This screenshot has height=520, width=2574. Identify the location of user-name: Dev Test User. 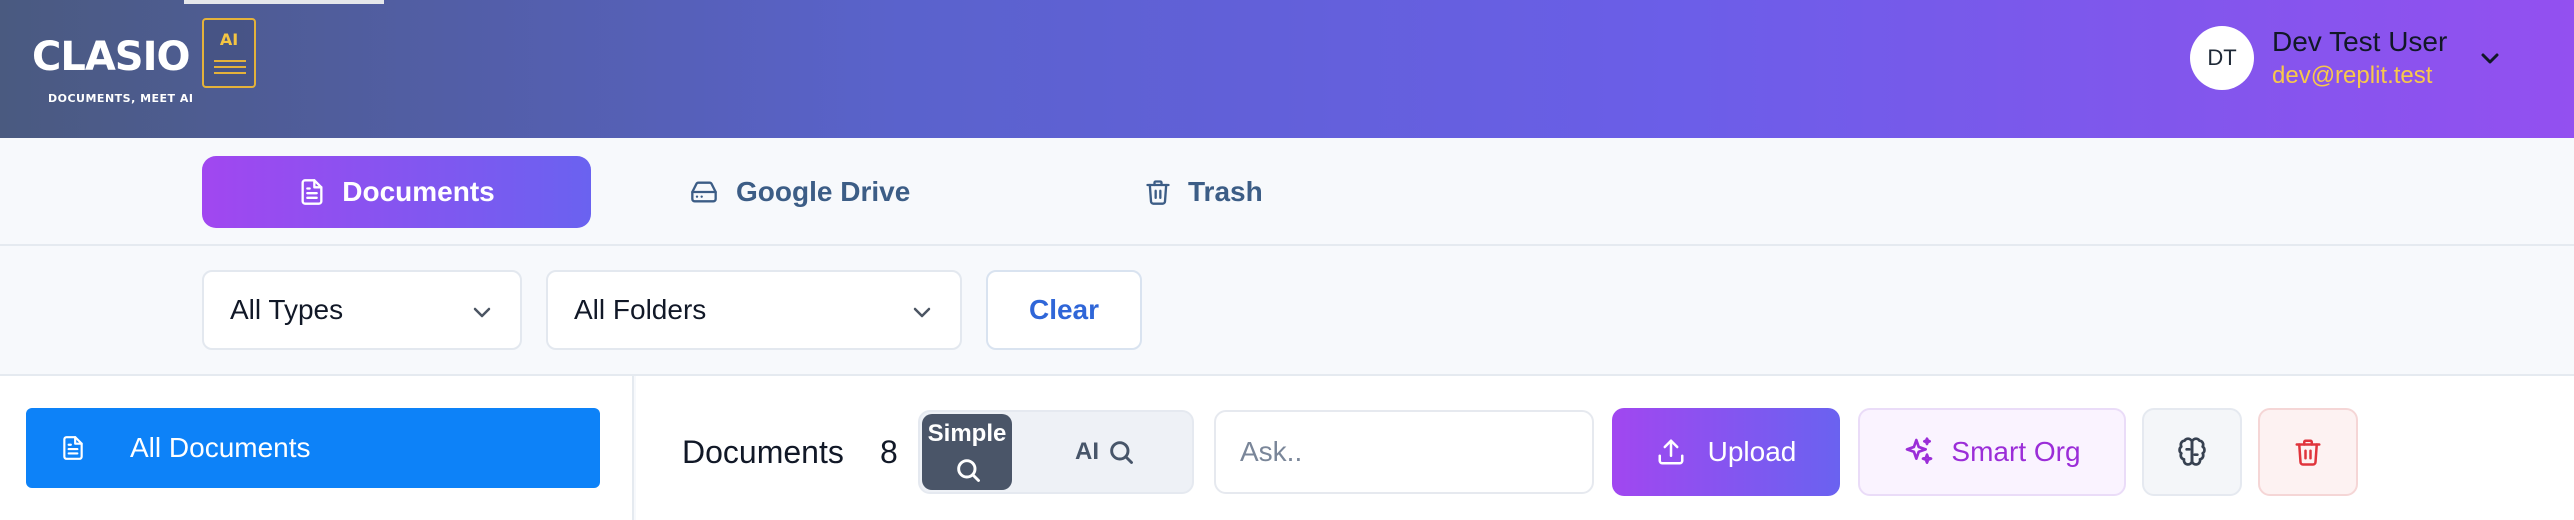
(2360, 41).